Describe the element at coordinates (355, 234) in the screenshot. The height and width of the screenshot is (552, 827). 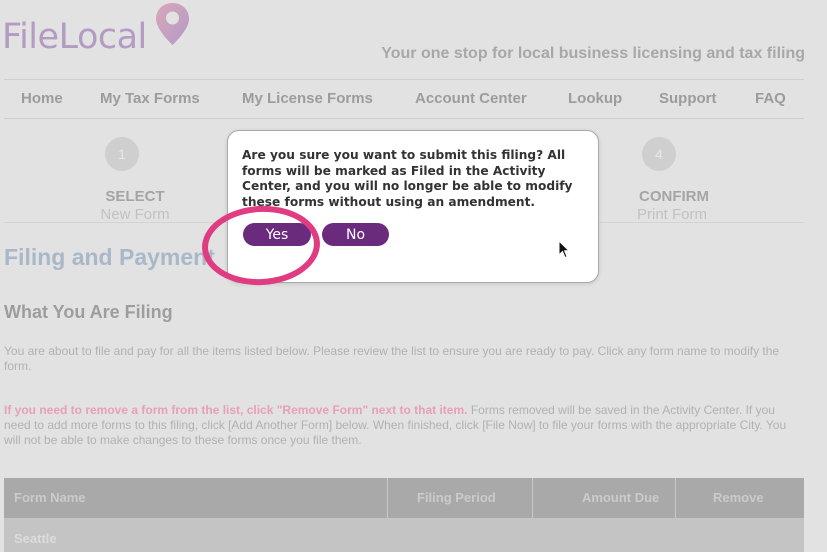
I see `no-button: No` at that location.